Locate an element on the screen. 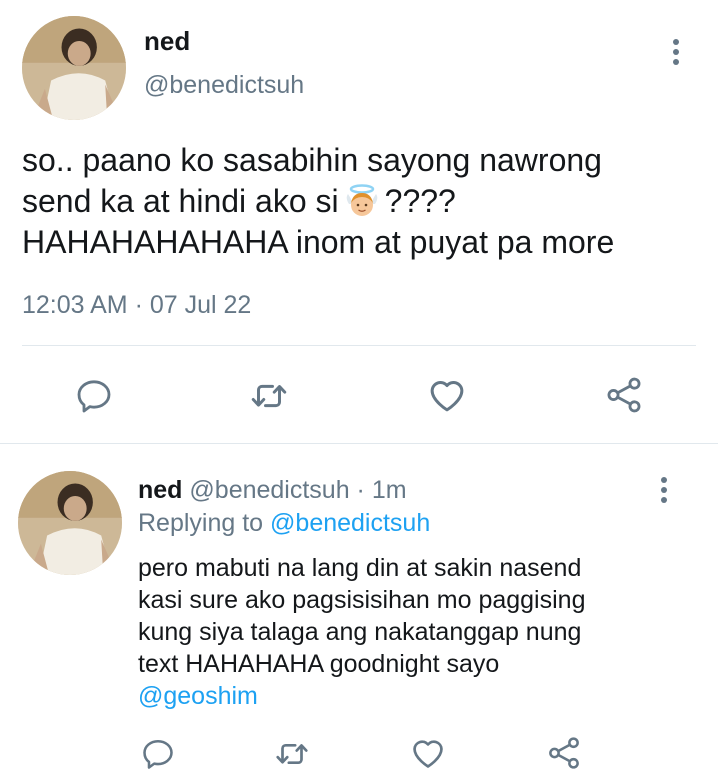  replying-to-label: Replying to is located at coordinates (201, 523).